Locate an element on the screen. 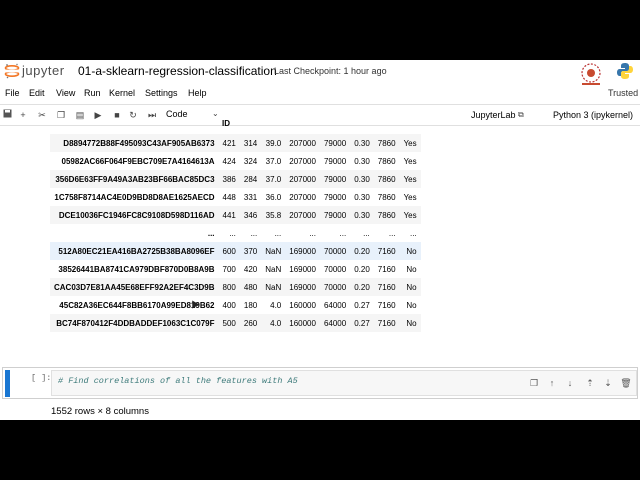 The height and width of the screenshot is (480, 640). save-icon is located at coordinates (7, 115).